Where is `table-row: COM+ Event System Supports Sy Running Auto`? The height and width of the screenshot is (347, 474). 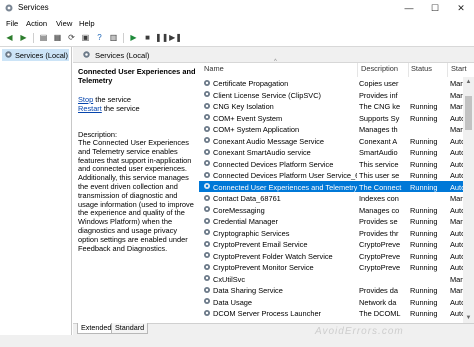 table-row: COM+ Event System Supports Sy Running Auto is located at coordinates (331, 118).